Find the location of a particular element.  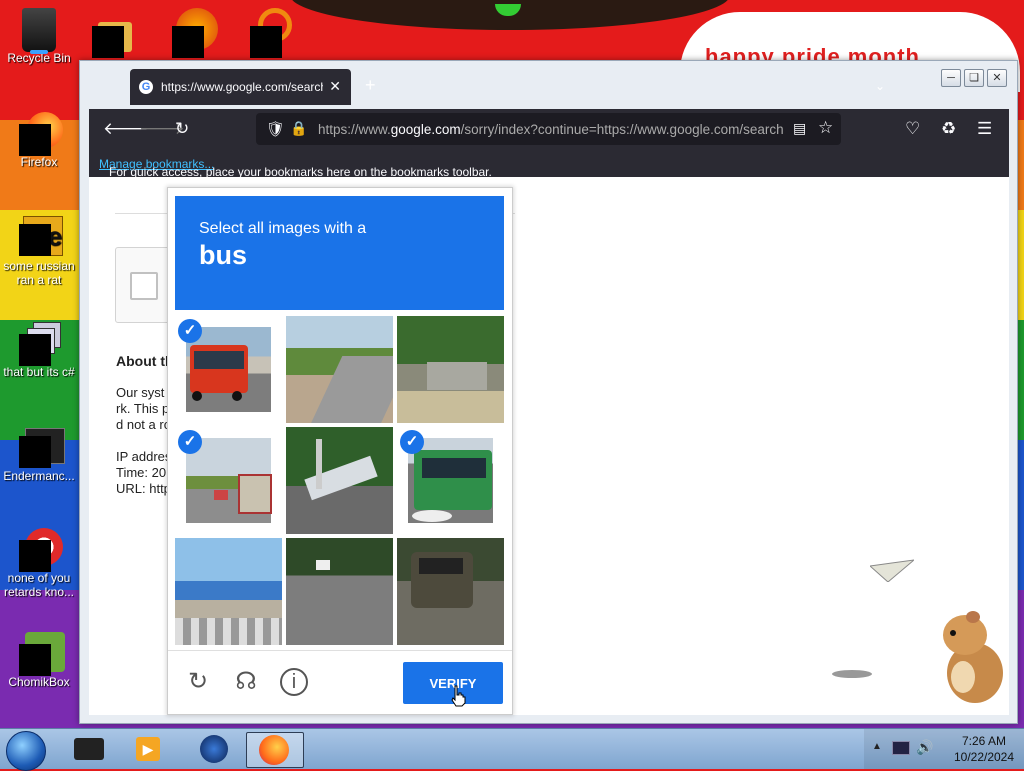

terminal-icon is located at coordinates (42, 447).